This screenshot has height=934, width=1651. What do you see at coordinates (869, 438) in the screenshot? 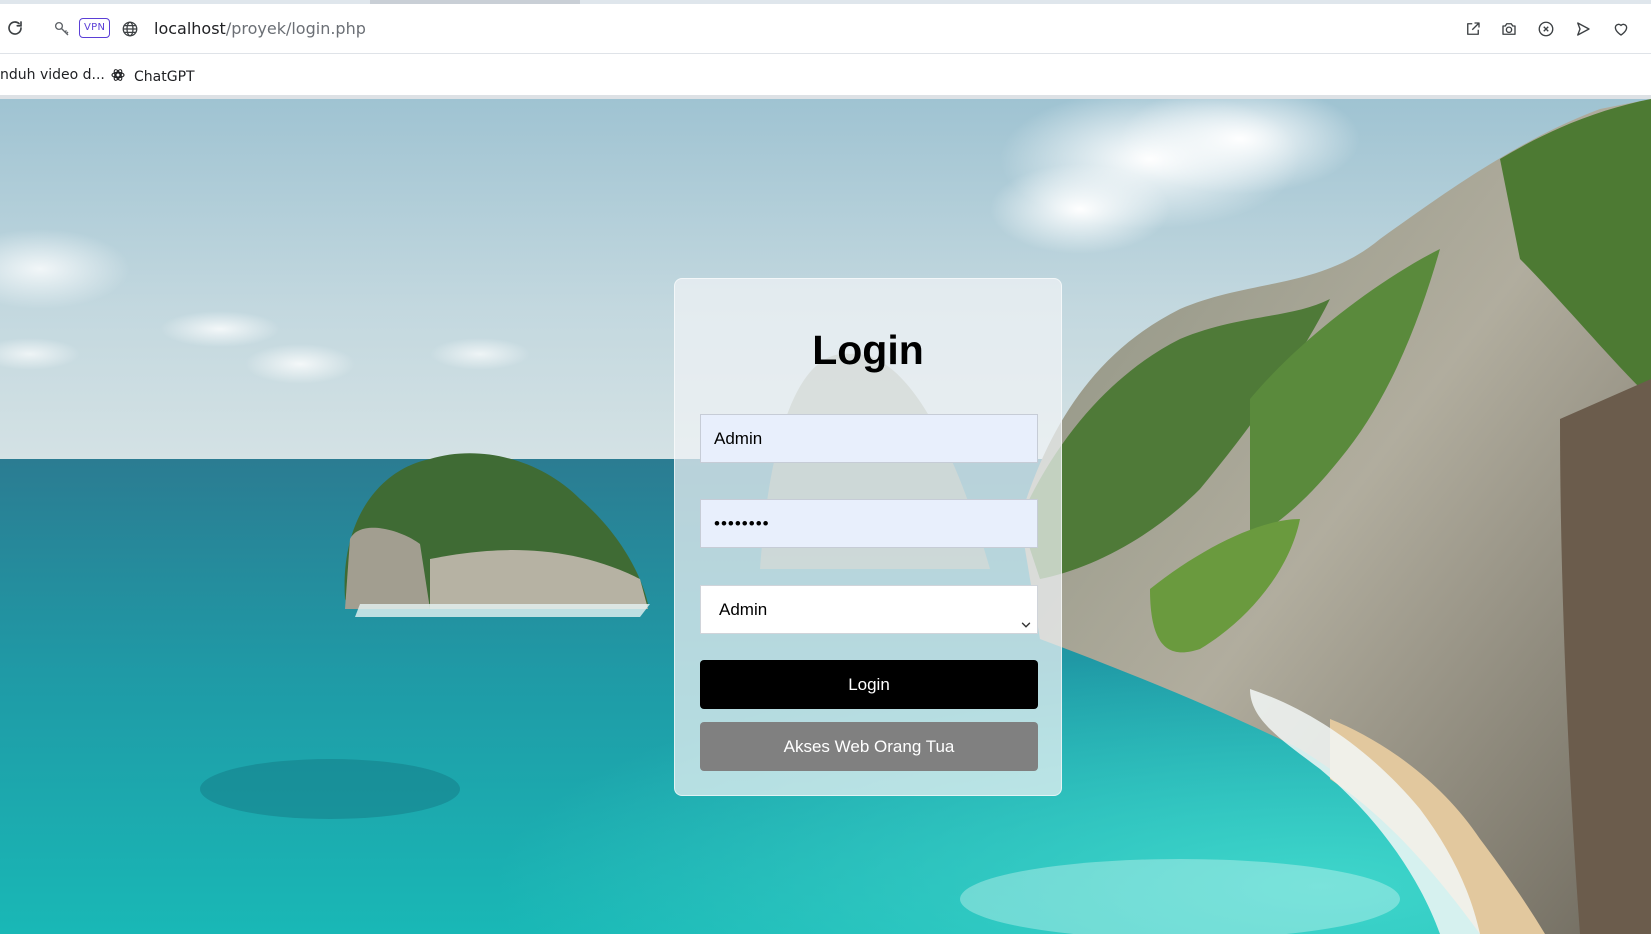
I see `username-input: Admin` at bounding box center [869, 438].